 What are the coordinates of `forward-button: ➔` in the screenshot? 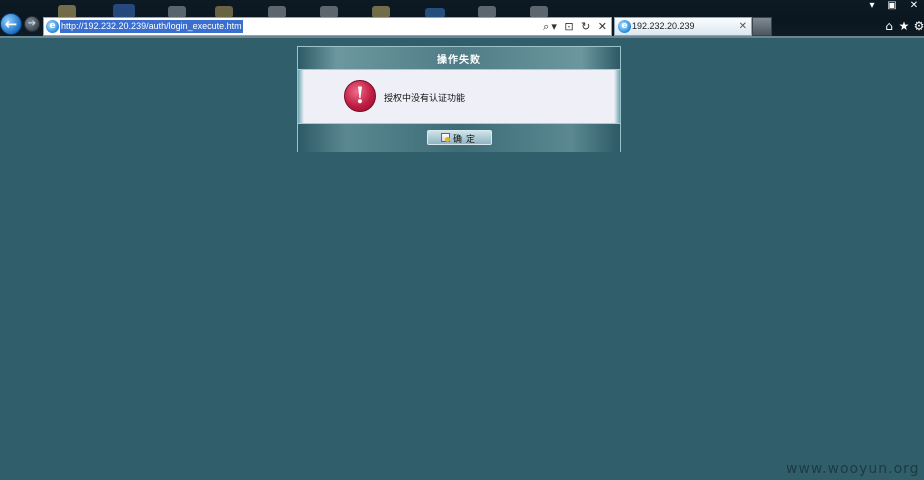 It's located at (32, 24).